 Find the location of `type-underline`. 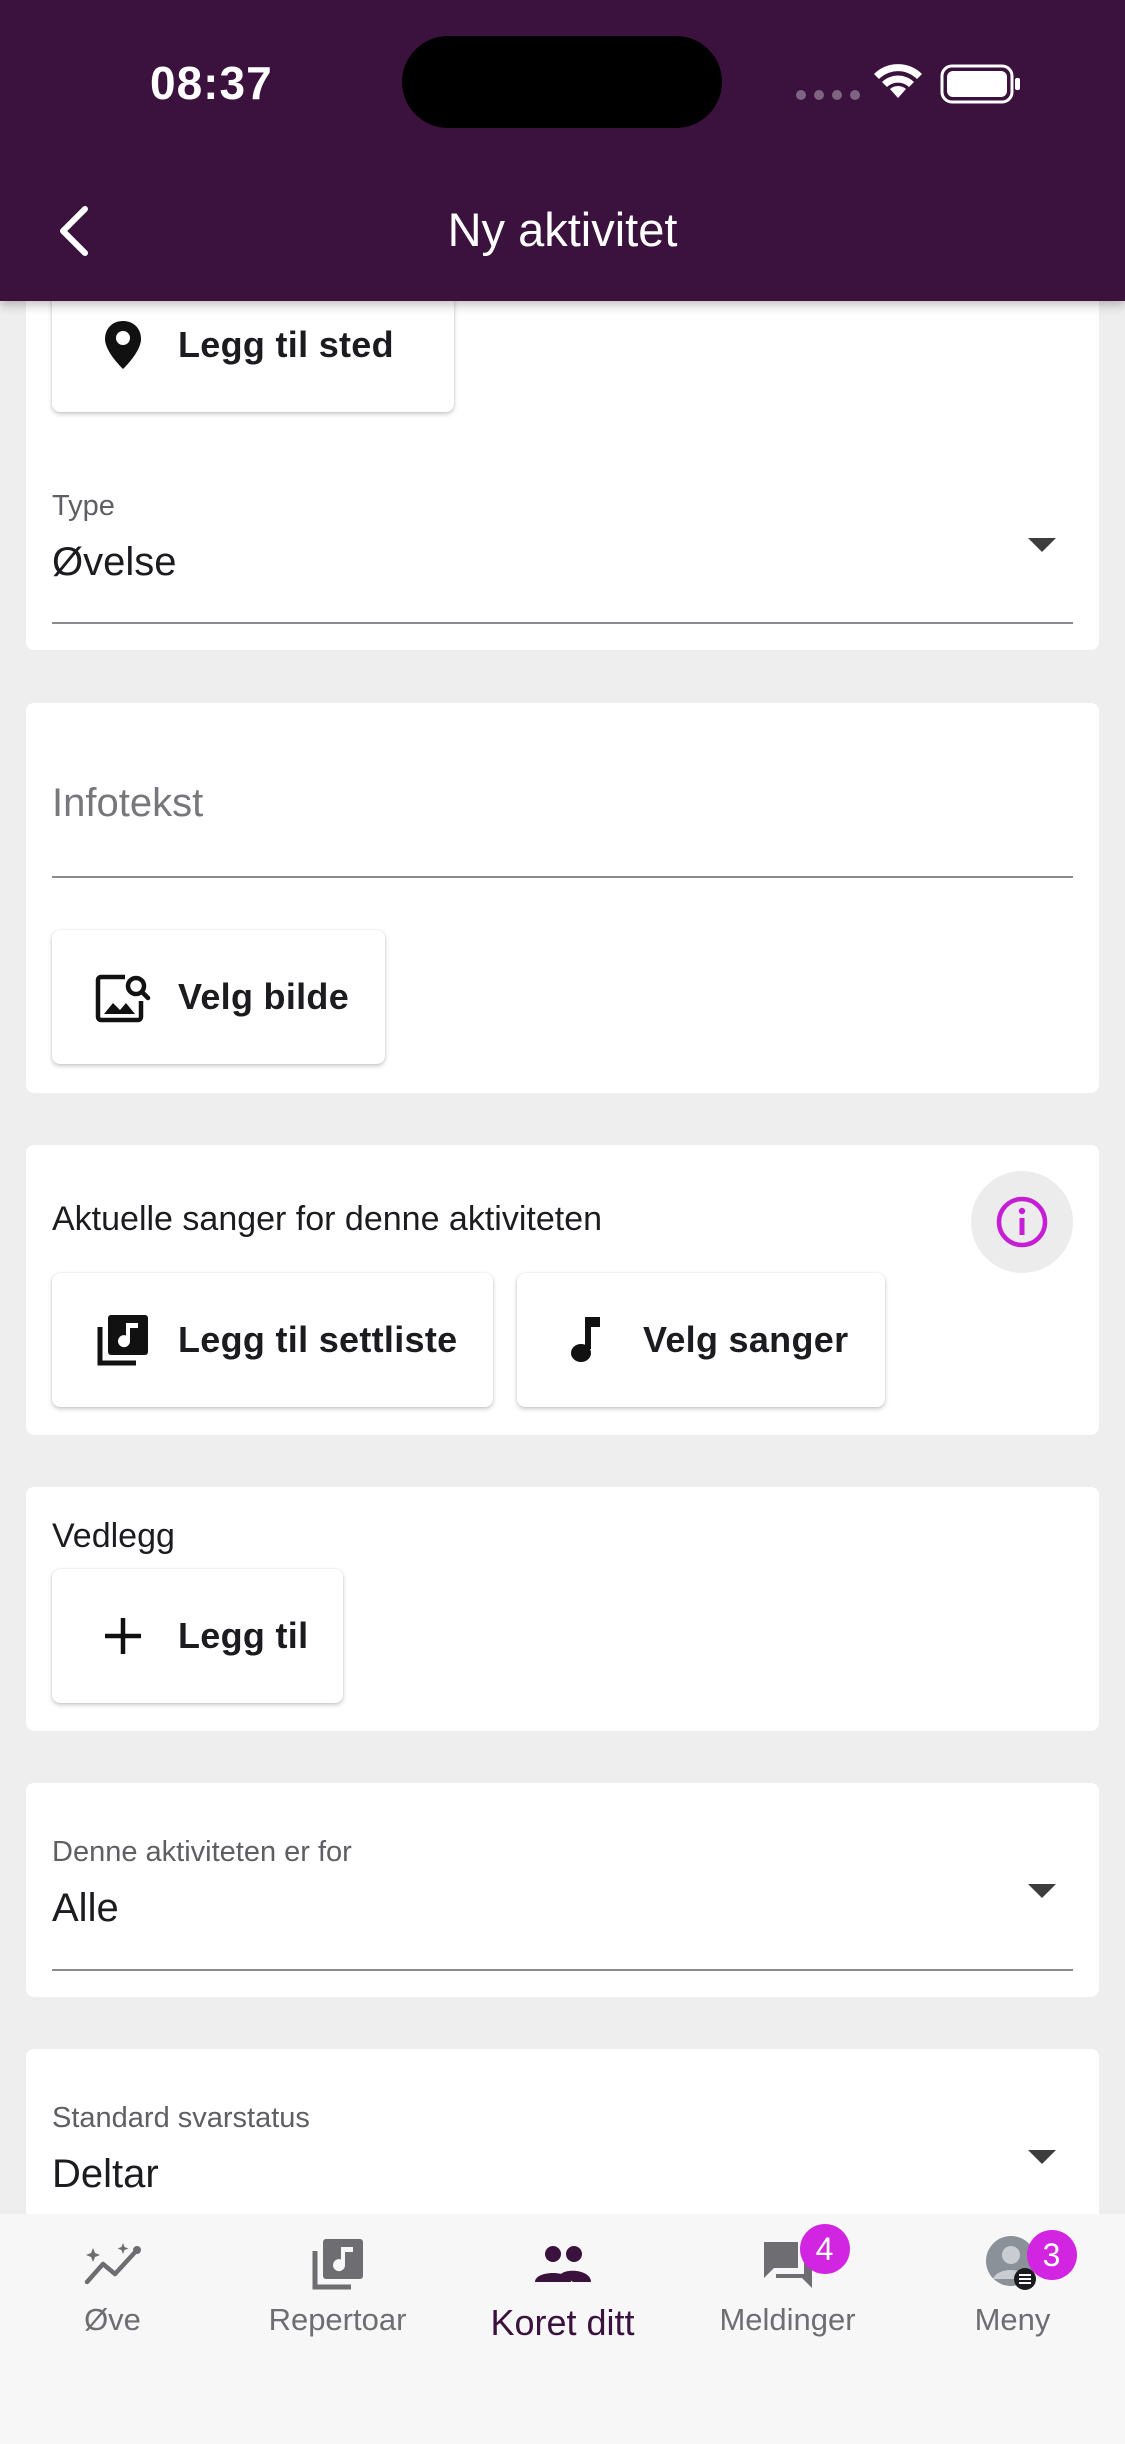

type-underline is located at coordinates (562, 623).